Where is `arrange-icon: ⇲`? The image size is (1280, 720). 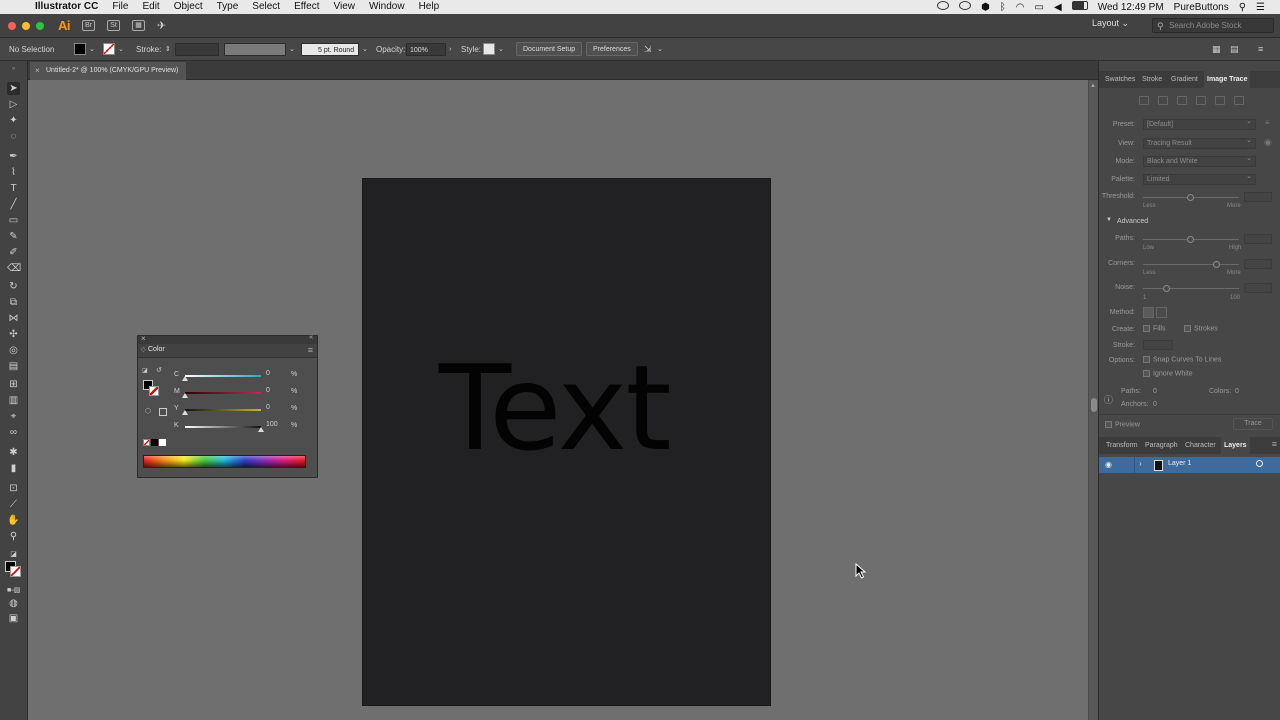 arrange-icon: ⇲ is located at coordinates (648, 49).